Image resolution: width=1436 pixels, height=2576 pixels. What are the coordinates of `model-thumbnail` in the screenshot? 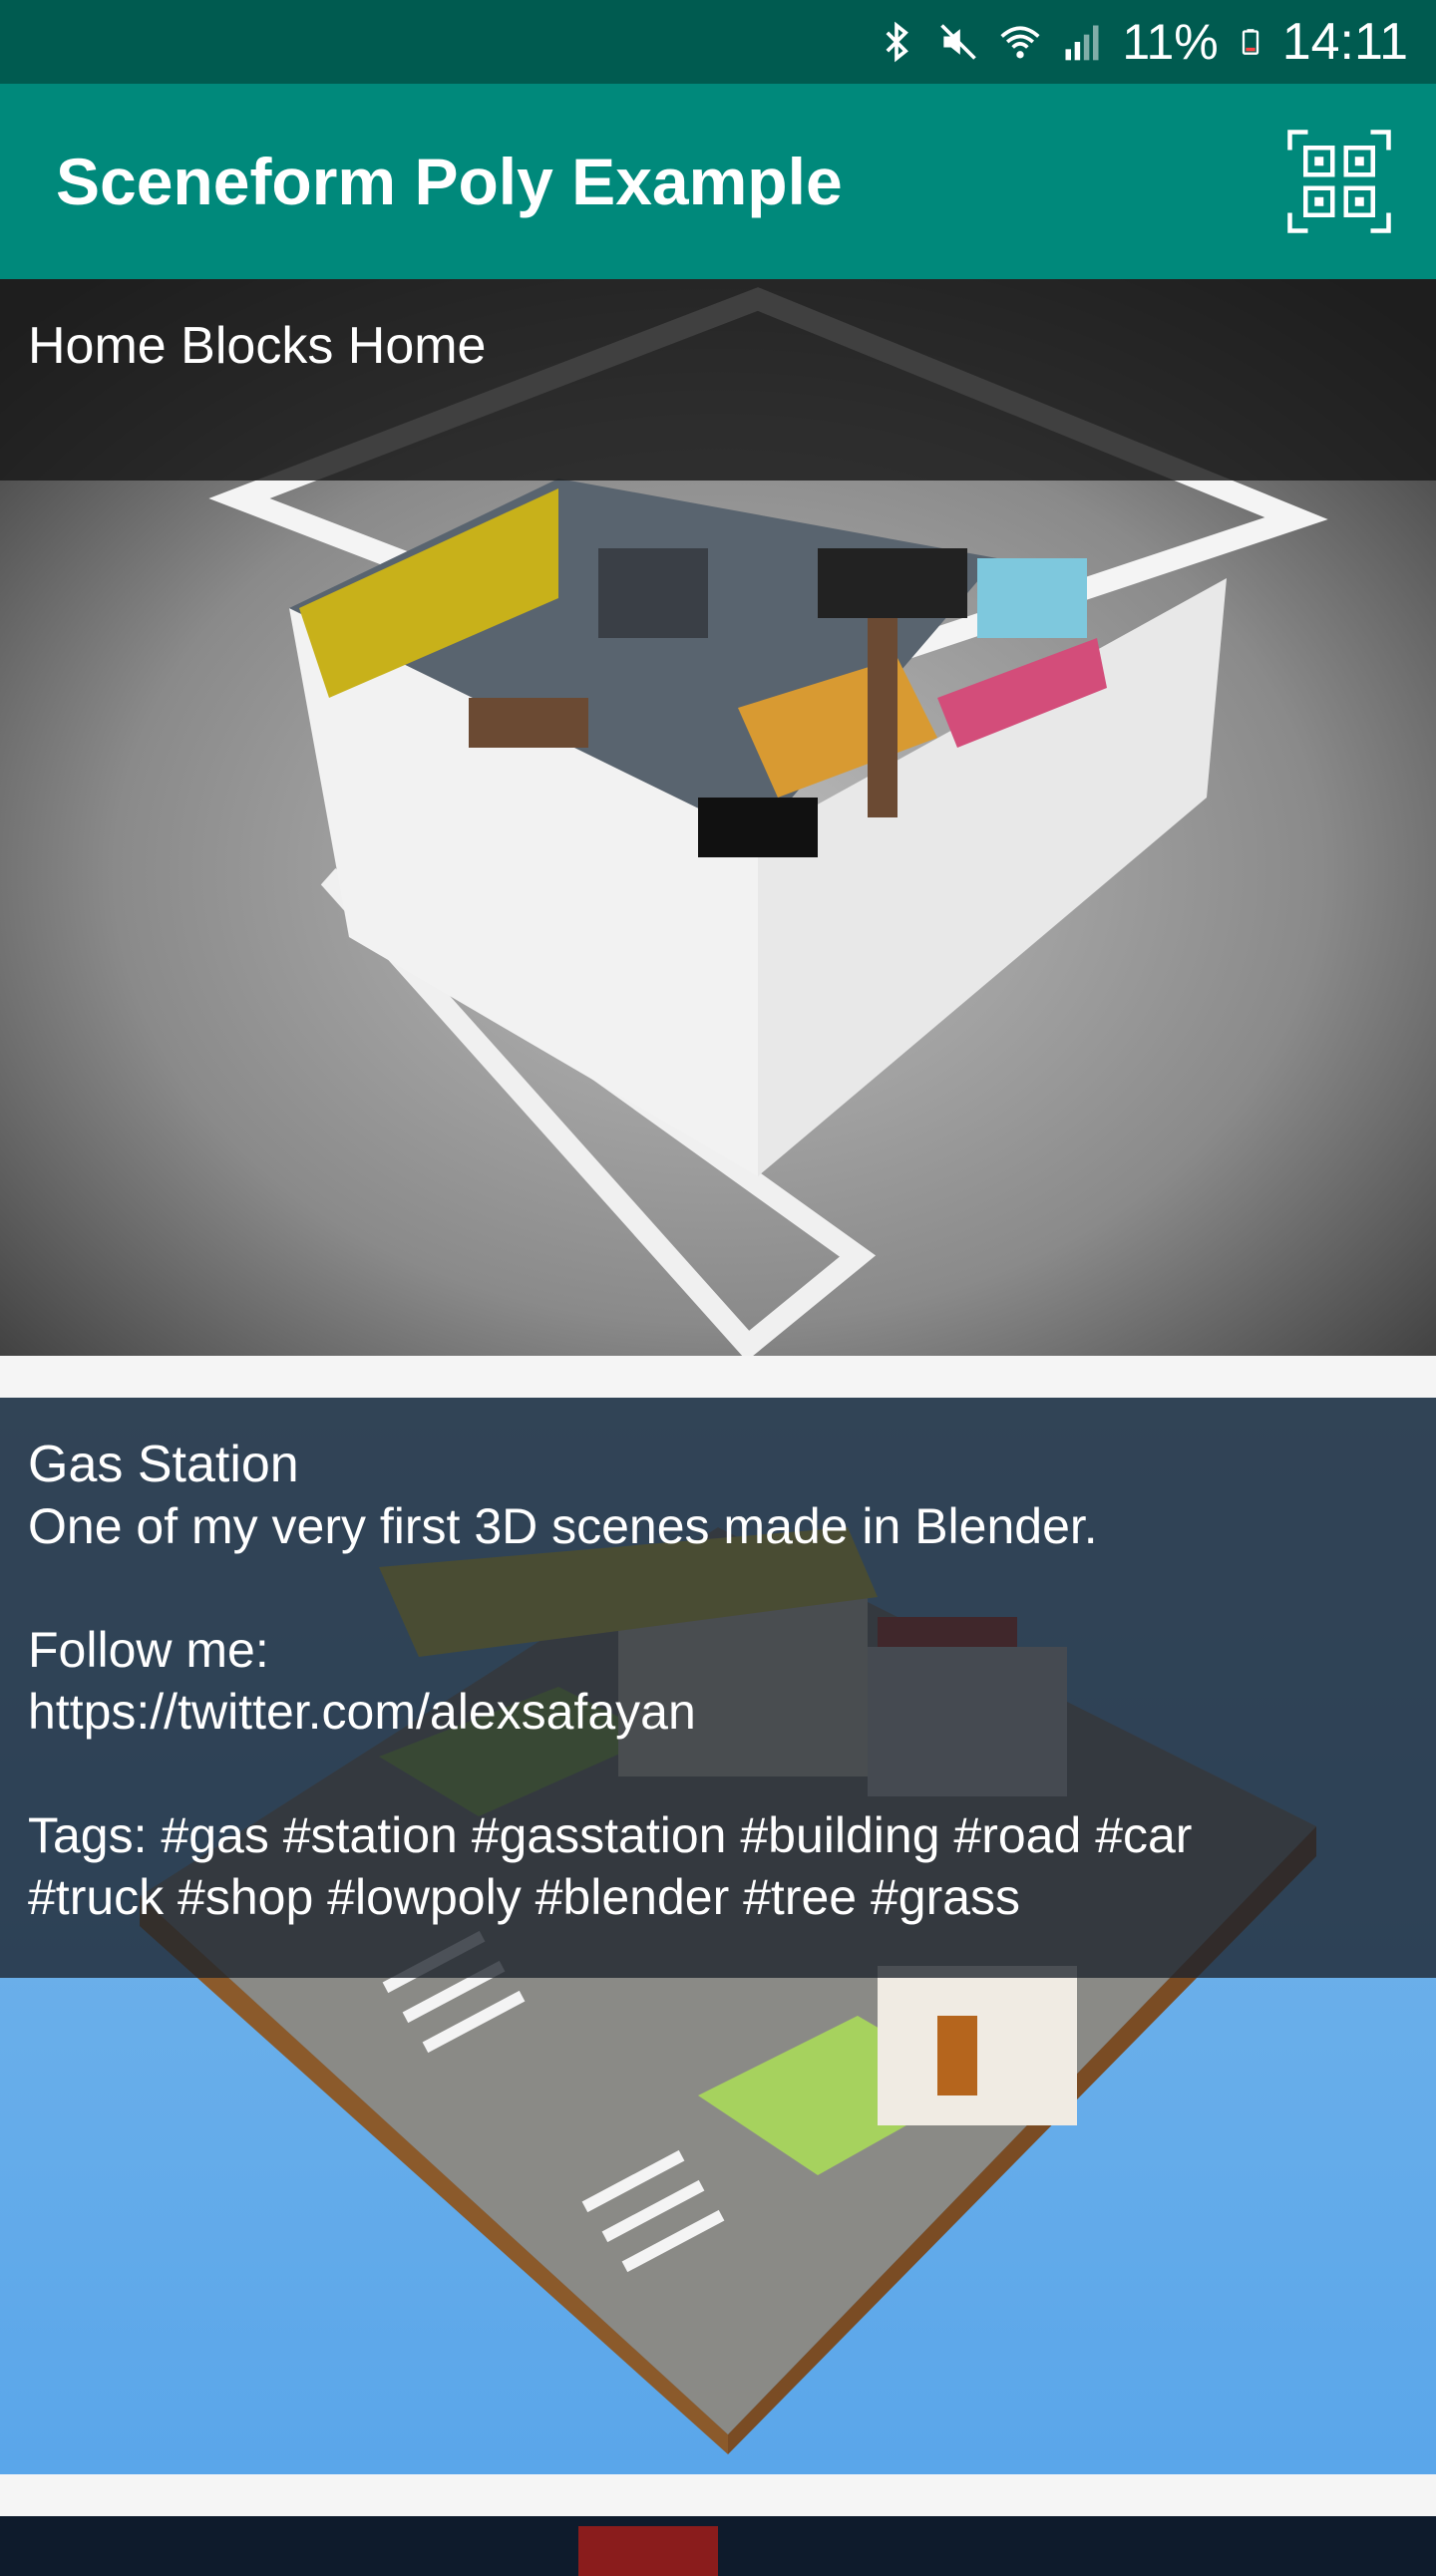 It's located at (718, 2546).